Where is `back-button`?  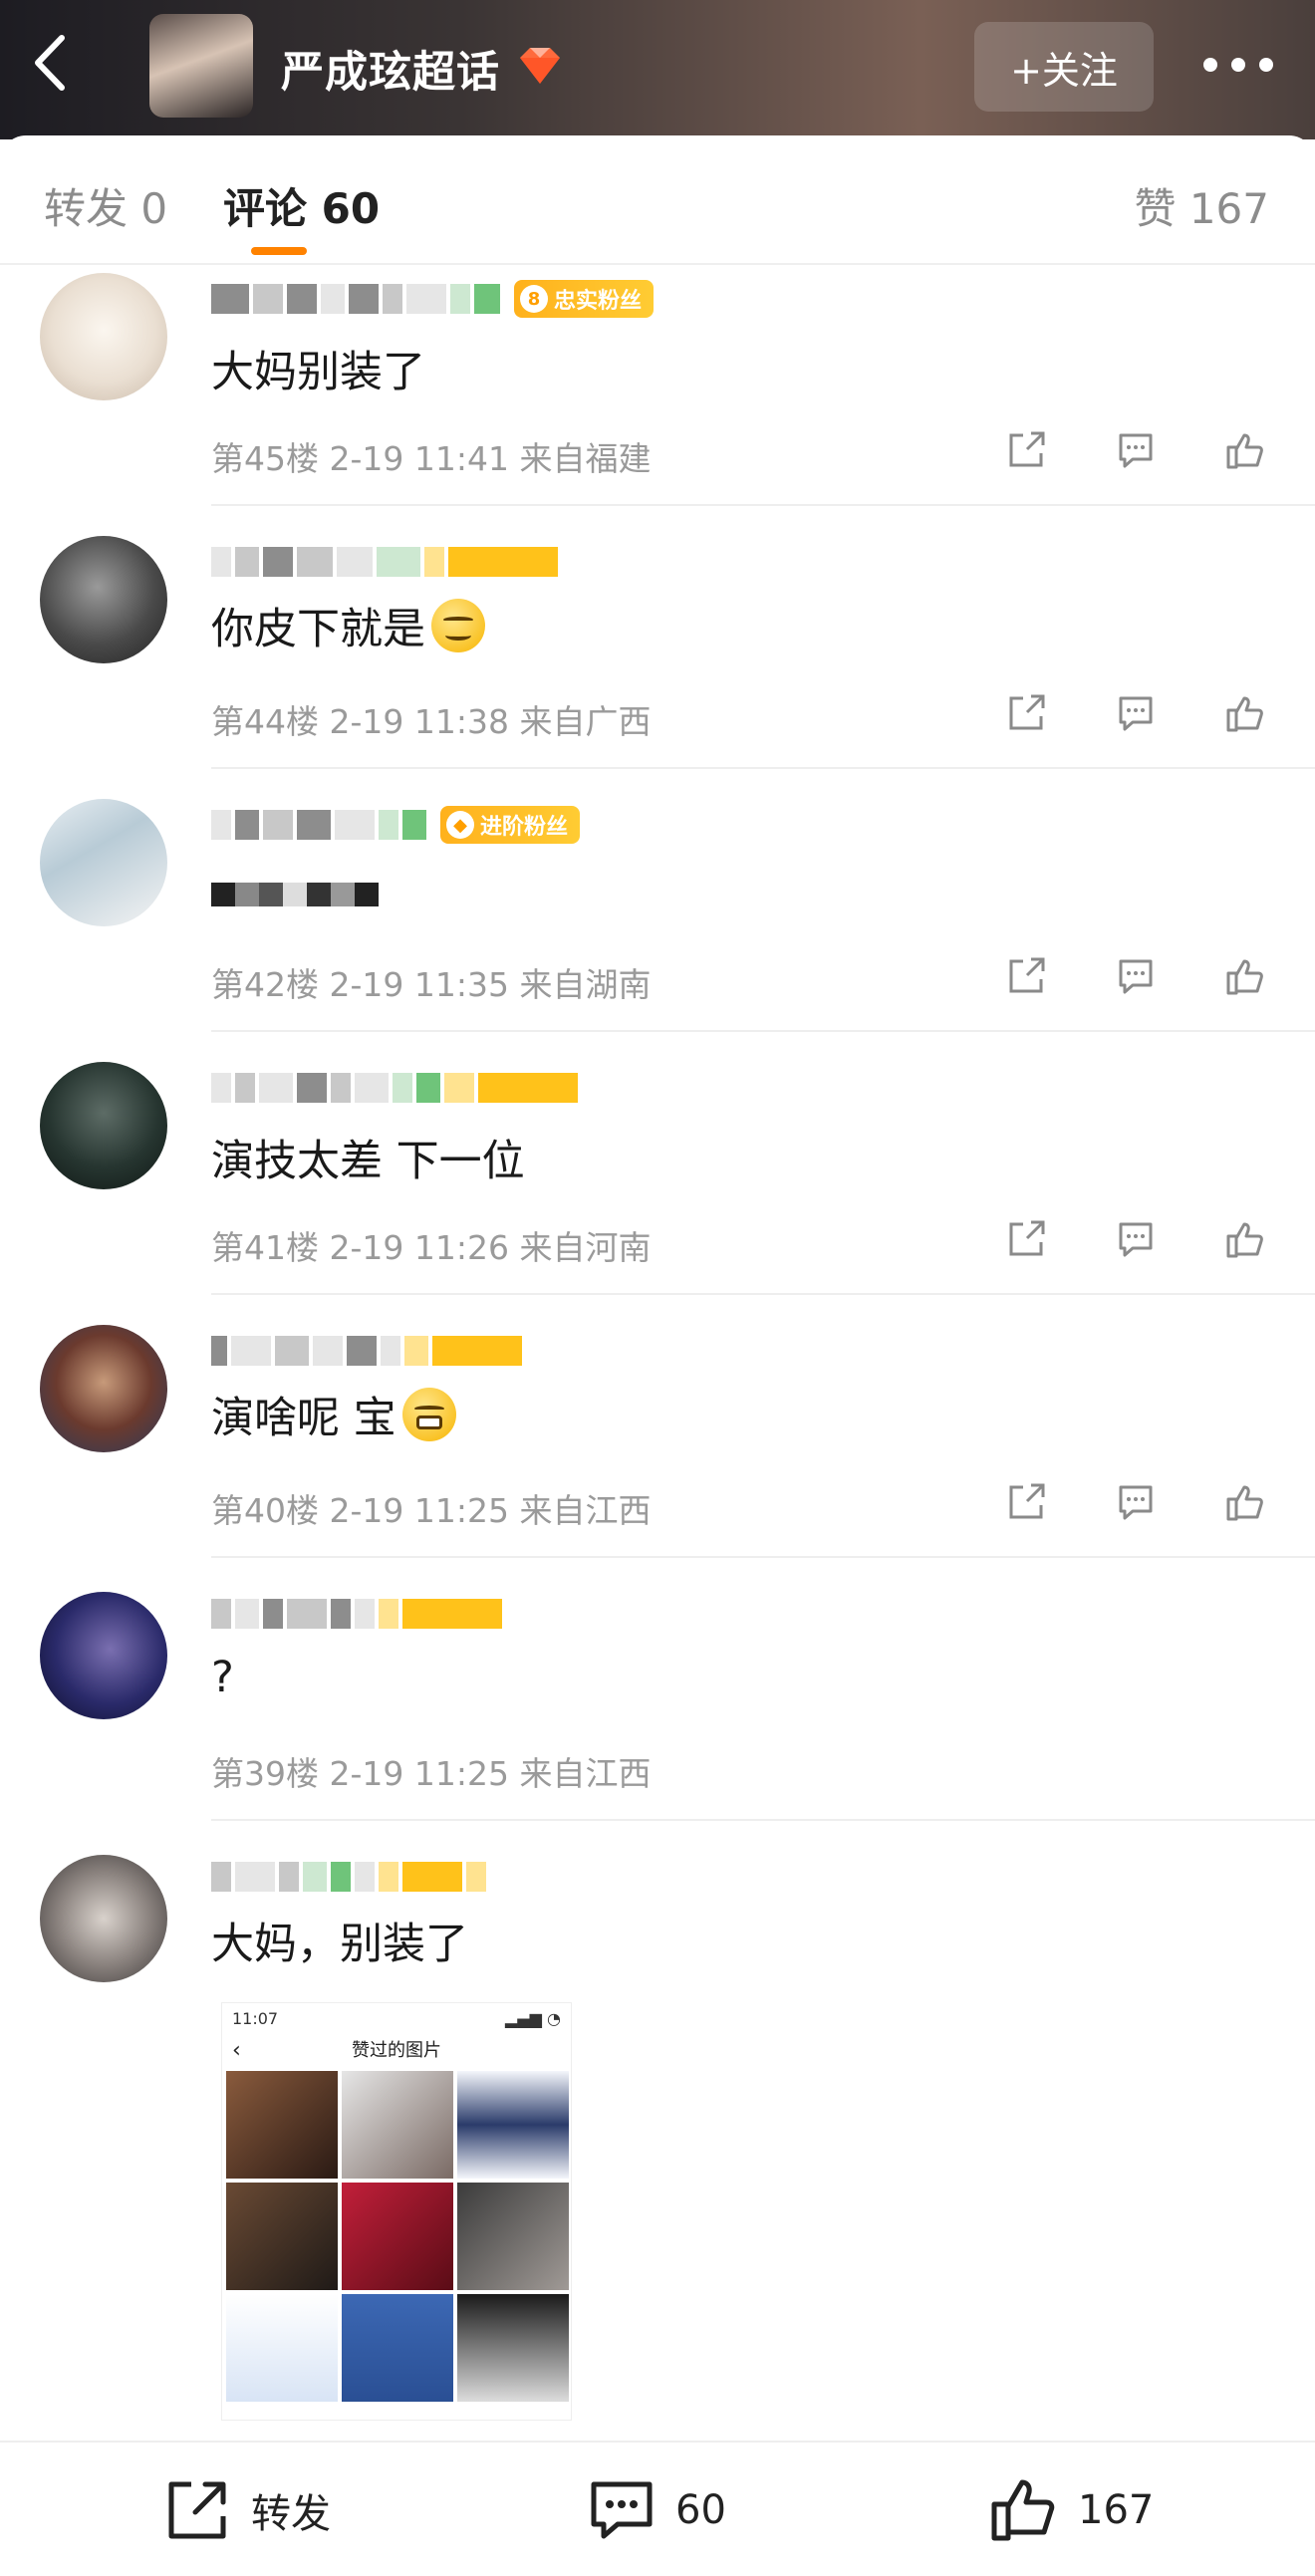
back-button is located at coordinates (52, 63).